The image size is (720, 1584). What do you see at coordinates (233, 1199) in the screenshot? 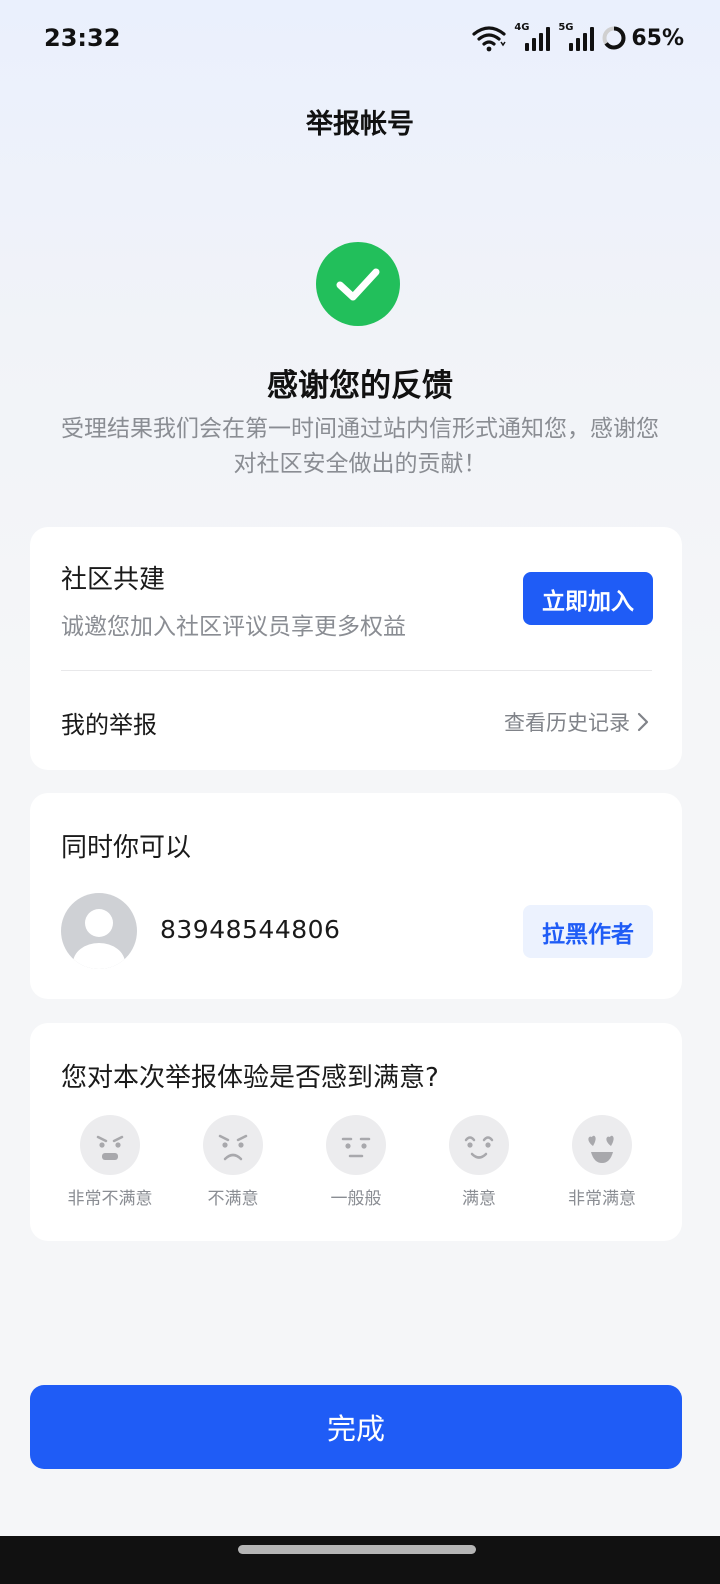
I see `rating-label: 不满意` at bounding box center [233, 1199].